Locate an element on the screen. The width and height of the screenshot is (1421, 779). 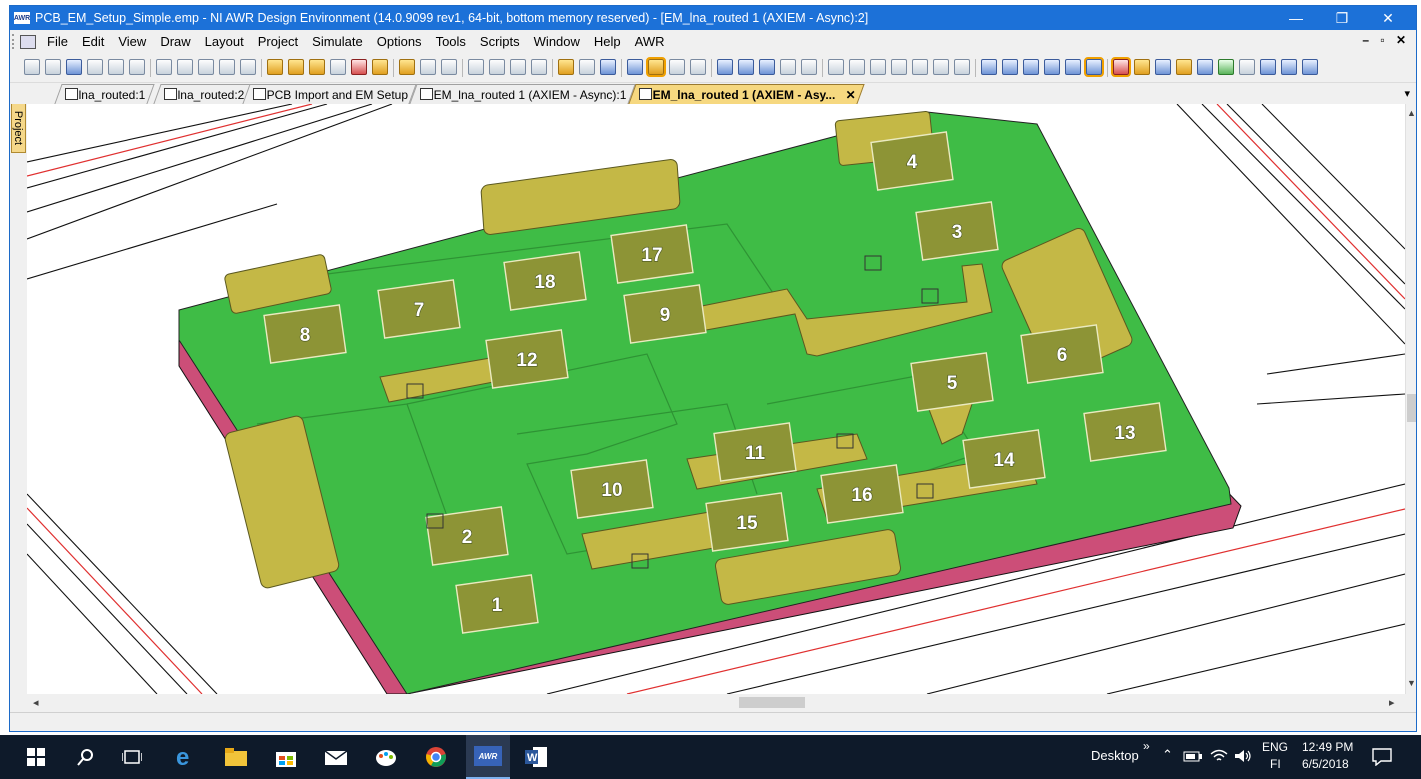
file-explorer-icon is located at coordinates (236, 757).